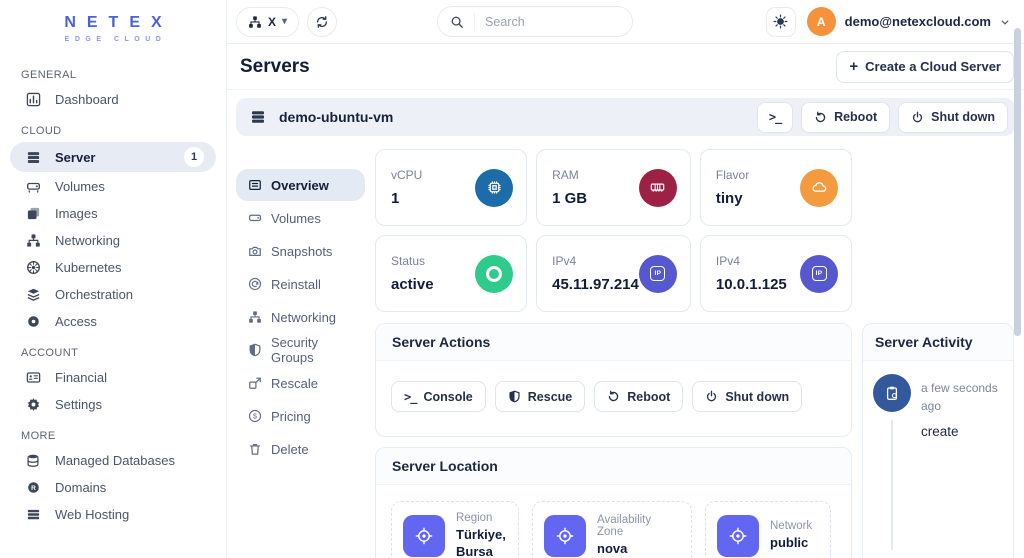 The image size is (1024, 558). I want to click on tab-pricing: $ Pricing, so click(300, 416).